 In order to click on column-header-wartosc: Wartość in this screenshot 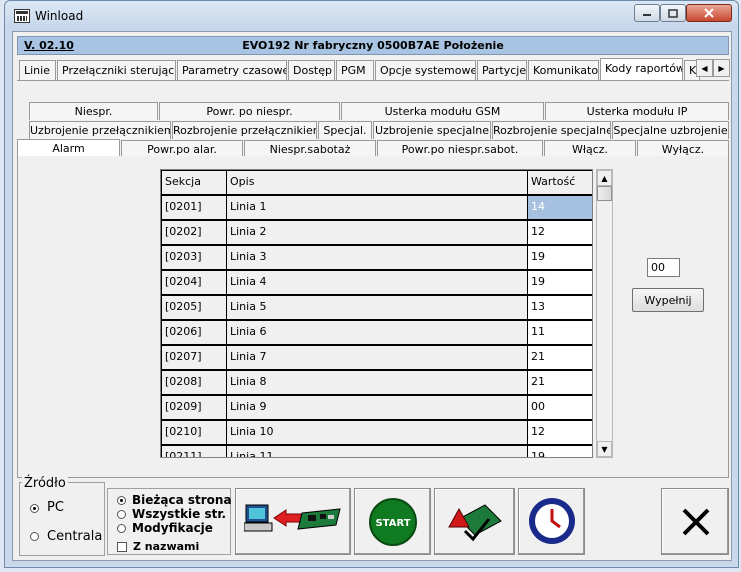, I will do `click(559, 182)`.